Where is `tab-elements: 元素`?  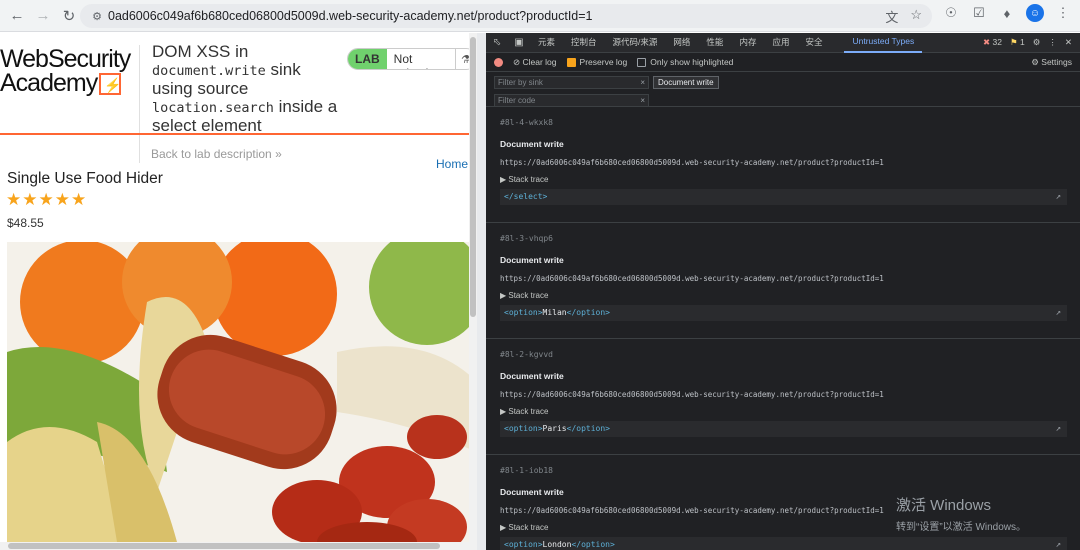
tab-elements: 元素 is located at coordinates (546, 42).